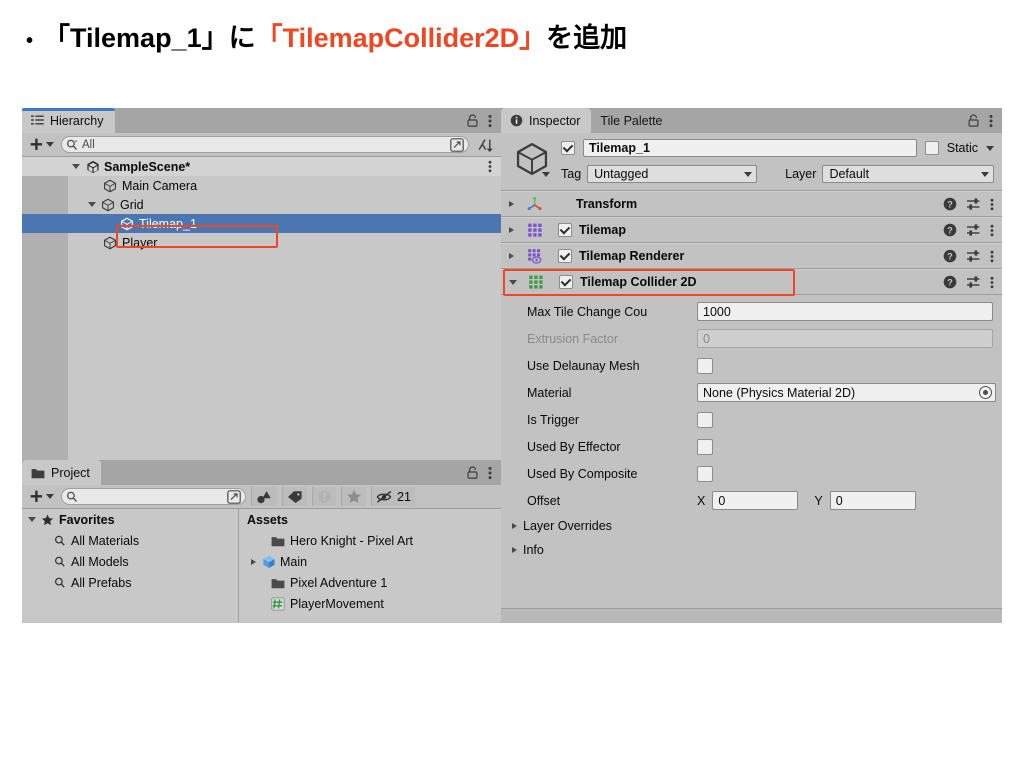 This screenshot has height=768, width=1024. What do you see at coordinates (370, 519) in the screenshot?
I see `project-assets-header: Assets` at bounding box center [370, 519].